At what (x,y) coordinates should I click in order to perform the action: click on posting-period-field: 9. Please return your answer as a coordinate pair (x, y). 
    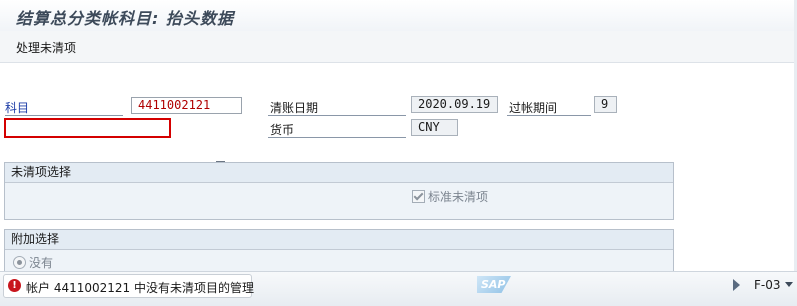
    Looking at the image, I should click on (605, 104).